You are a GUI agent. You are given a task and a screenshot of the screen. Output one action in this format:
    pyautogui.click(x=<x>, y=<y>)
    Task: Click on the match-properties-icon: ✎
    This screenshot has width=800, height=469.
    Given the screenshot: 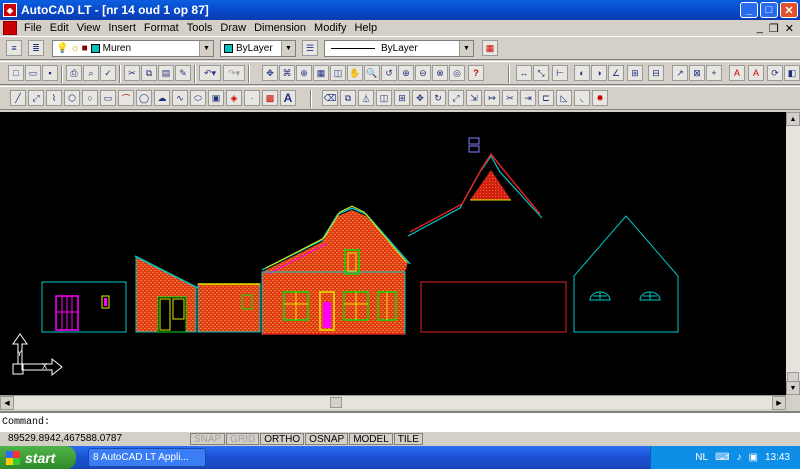 What is the action you would take?
    pyautogui.click(x=183, y=73)
    